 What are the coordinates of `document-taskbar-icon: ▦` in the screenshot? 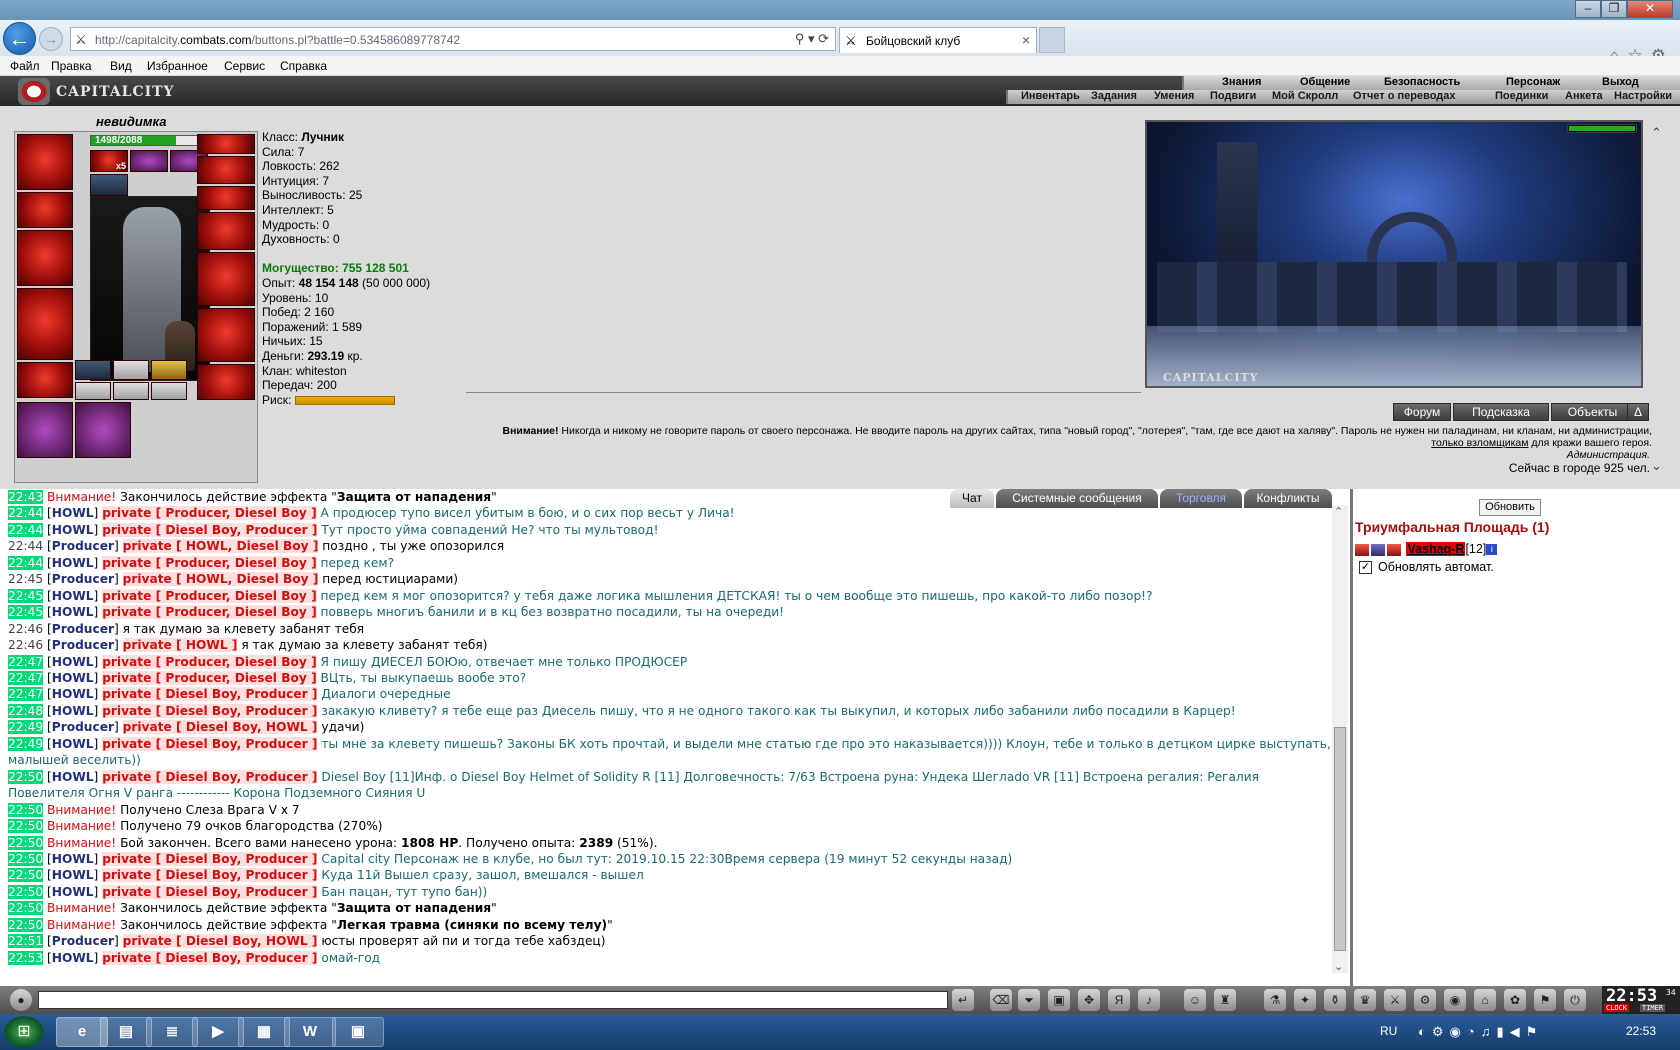 It's located at (264, 1032).